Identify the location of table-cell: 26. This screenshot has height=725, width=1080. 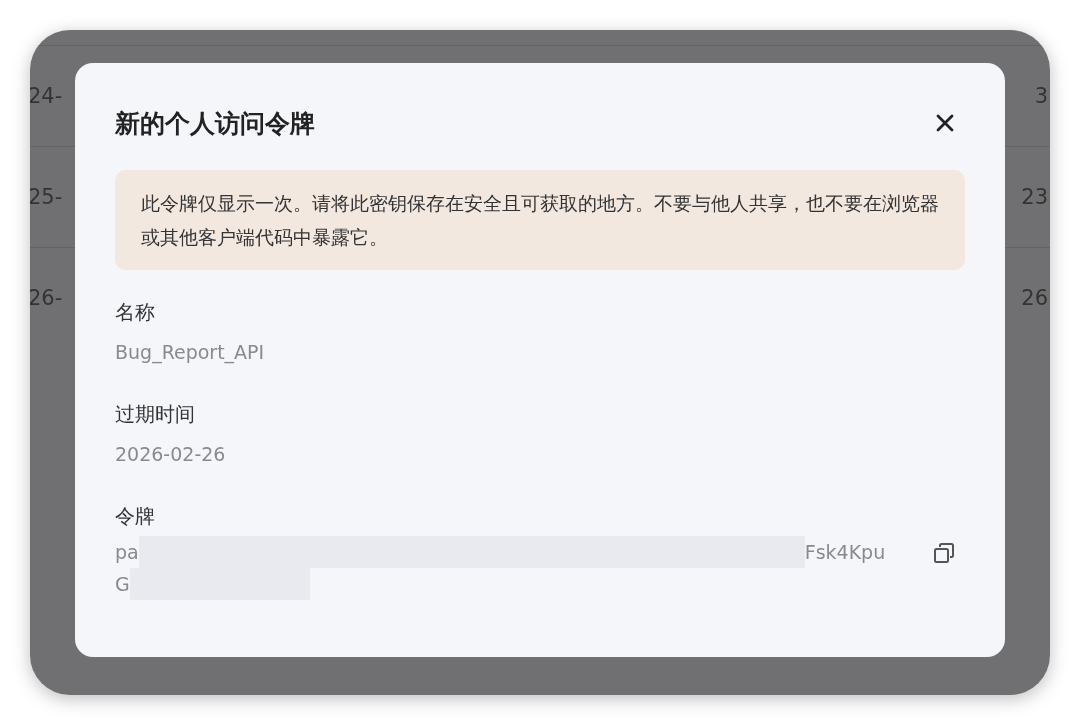
(1034, 298).